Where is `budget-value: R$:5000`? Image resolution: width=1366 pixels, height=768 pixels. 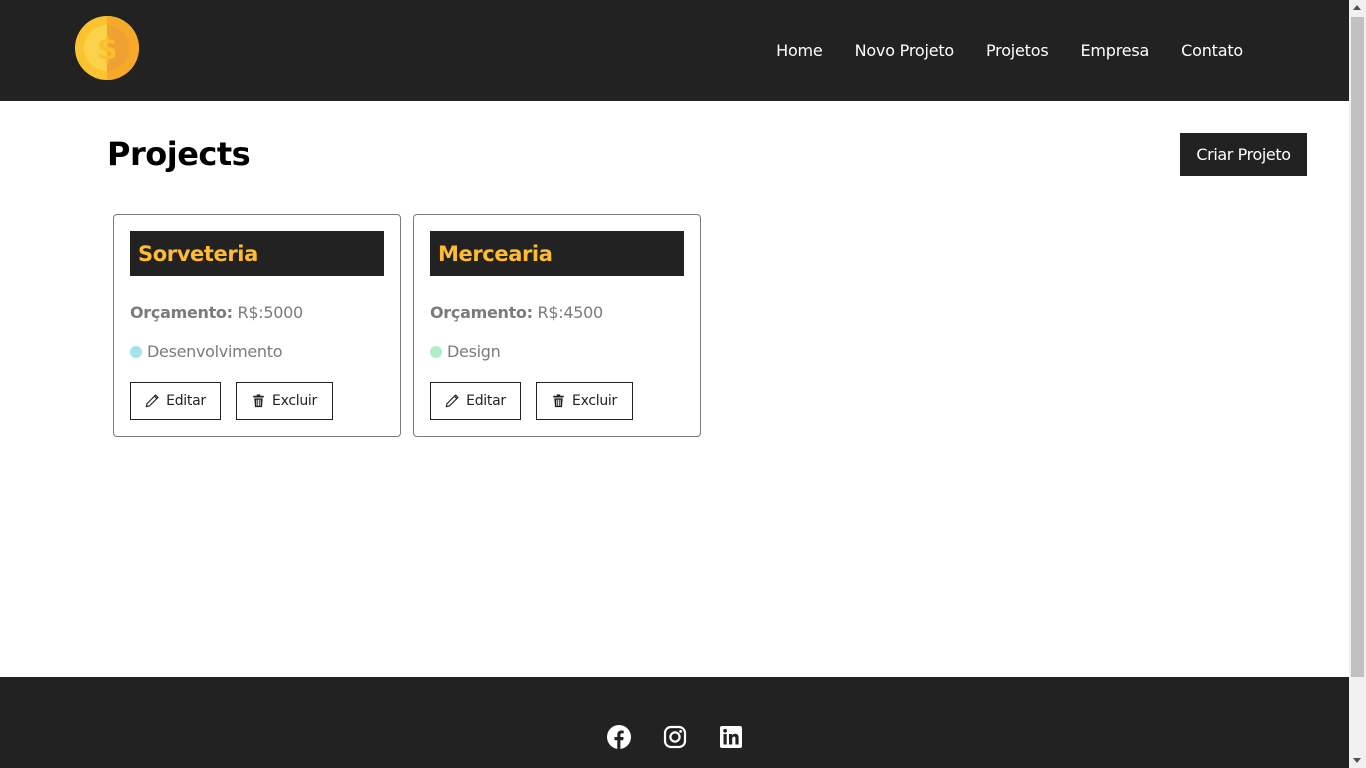 budget-value: R$:5000 is located at coordinates (270, 312).